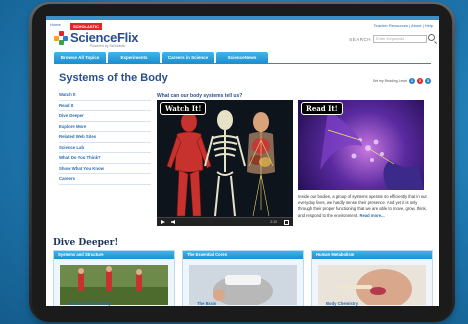  I want to click on reading-level-label: Set my Reading Level, so click(389, 81).